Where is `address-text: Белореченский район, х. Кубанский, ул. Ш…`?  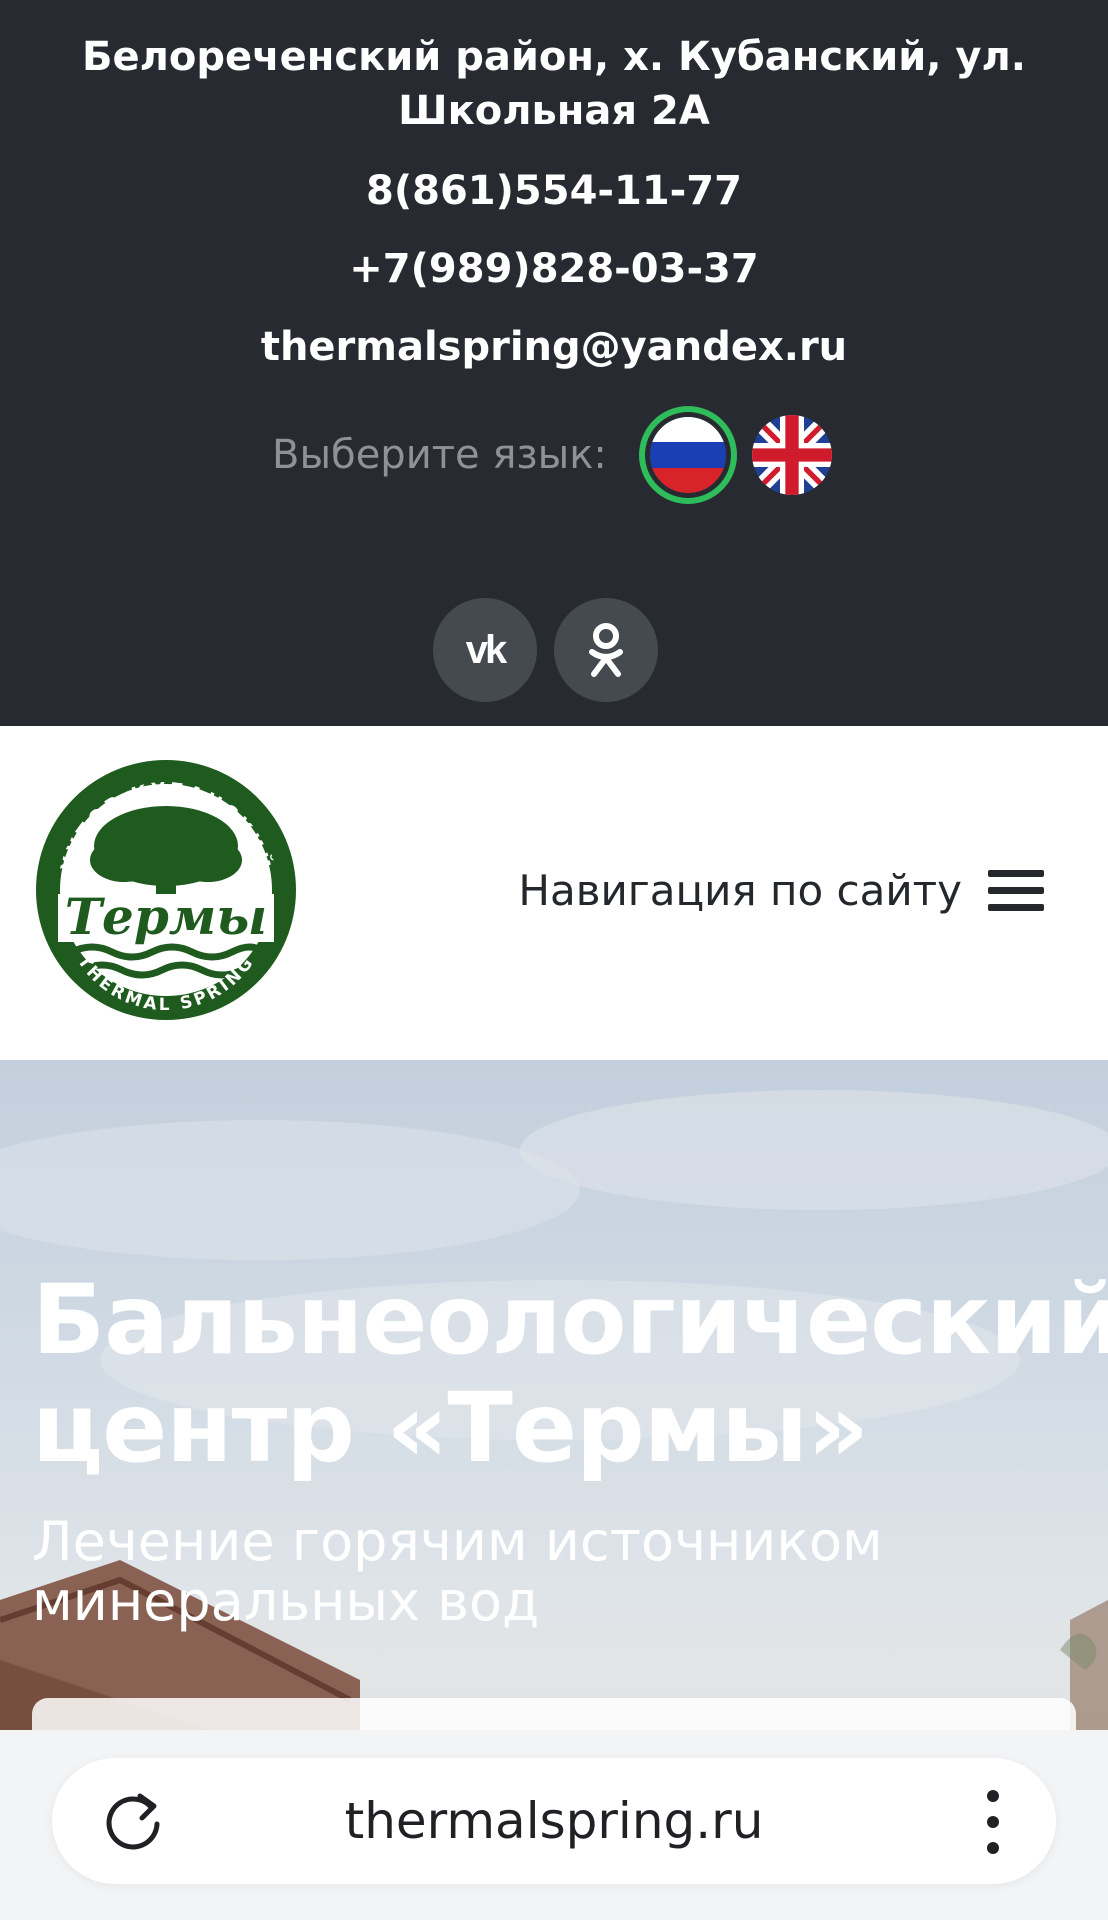 address-text: Белореченский район, х. Кубанский, ул. Ш… is located at coordinates (554, 84).